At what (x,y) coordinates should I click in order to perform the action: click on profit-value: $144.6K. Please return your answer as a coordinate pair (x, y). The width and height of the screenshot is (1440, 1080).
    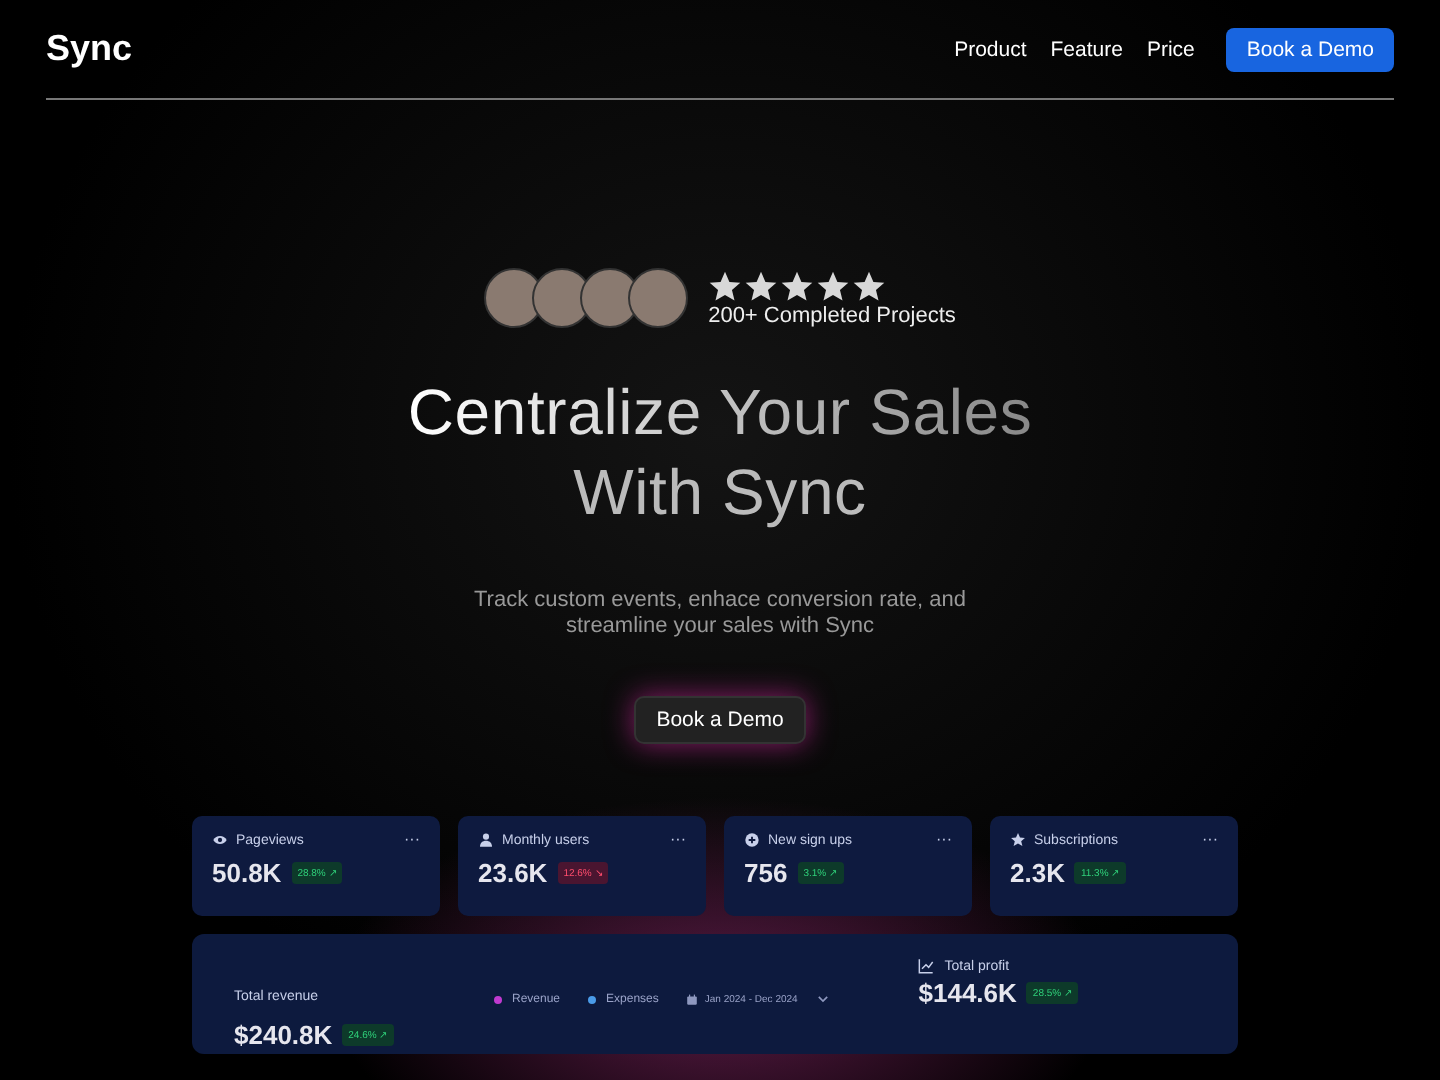
    Looking at the image, I should click on (967, 993).